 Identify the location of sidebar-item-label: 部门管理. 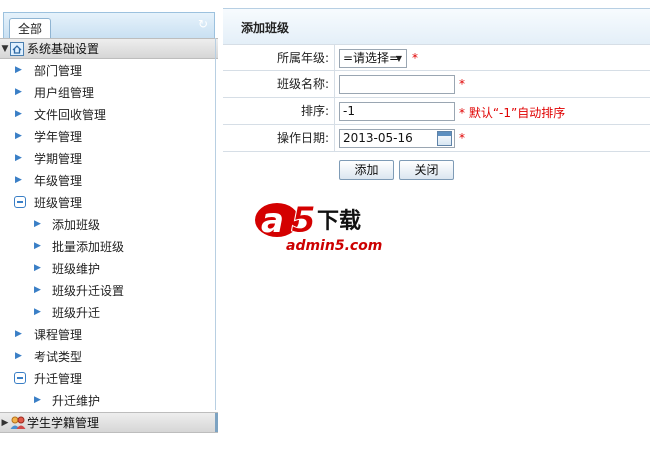
(58, 70).